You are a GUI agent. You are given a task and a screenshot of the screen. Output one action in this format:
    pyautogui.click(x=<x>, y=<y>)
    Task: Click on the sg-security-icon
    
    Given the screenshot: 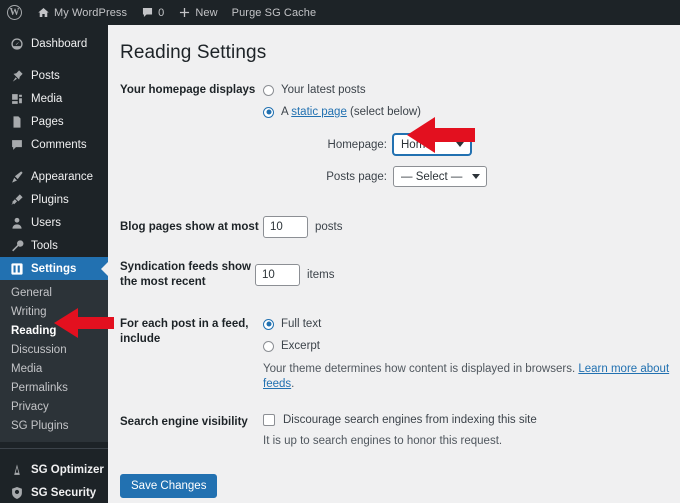 What is the action you would take?
    pyautogui.click(x=16, y=492)
    